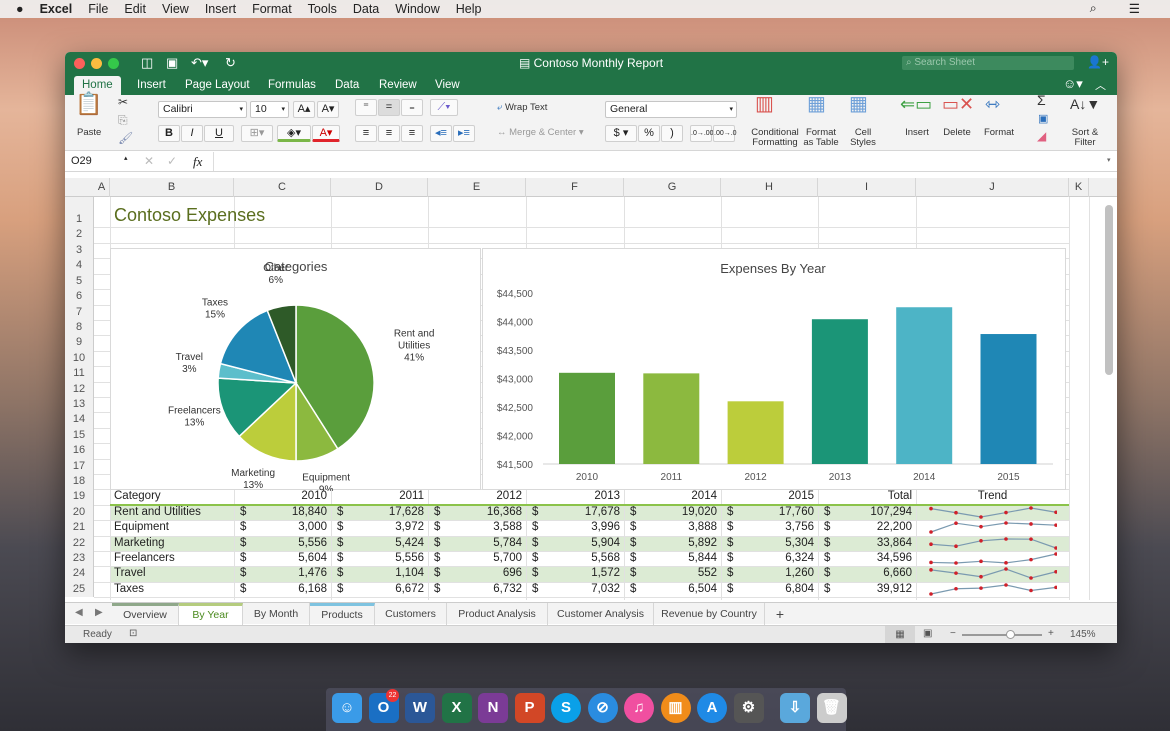  I want to click on cell-total: 6,660, so click(865, 573).